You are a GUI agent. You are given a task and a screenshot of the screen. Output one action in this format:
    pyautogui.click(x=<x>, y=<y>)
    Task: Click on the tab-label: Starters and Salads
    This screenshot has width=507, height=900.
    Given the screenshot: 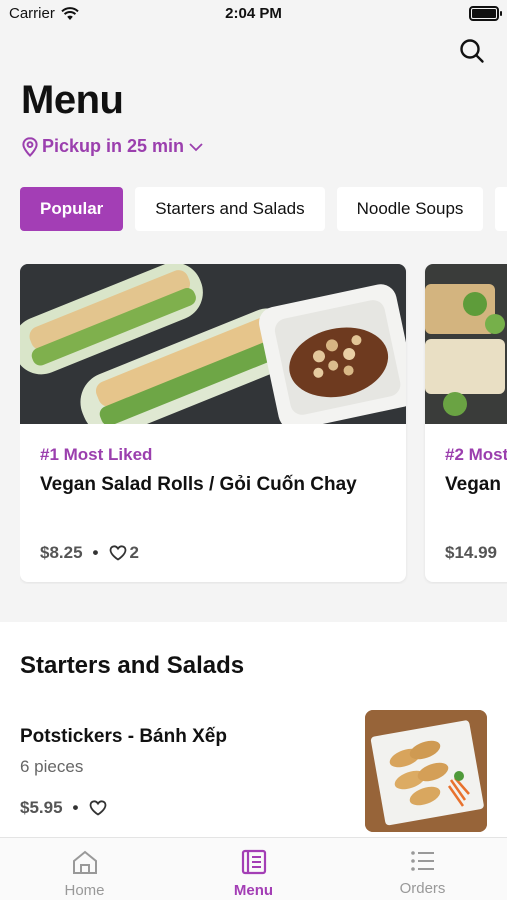 What is the action you would take?
    pyautogui.click(x=230, y=208)
    